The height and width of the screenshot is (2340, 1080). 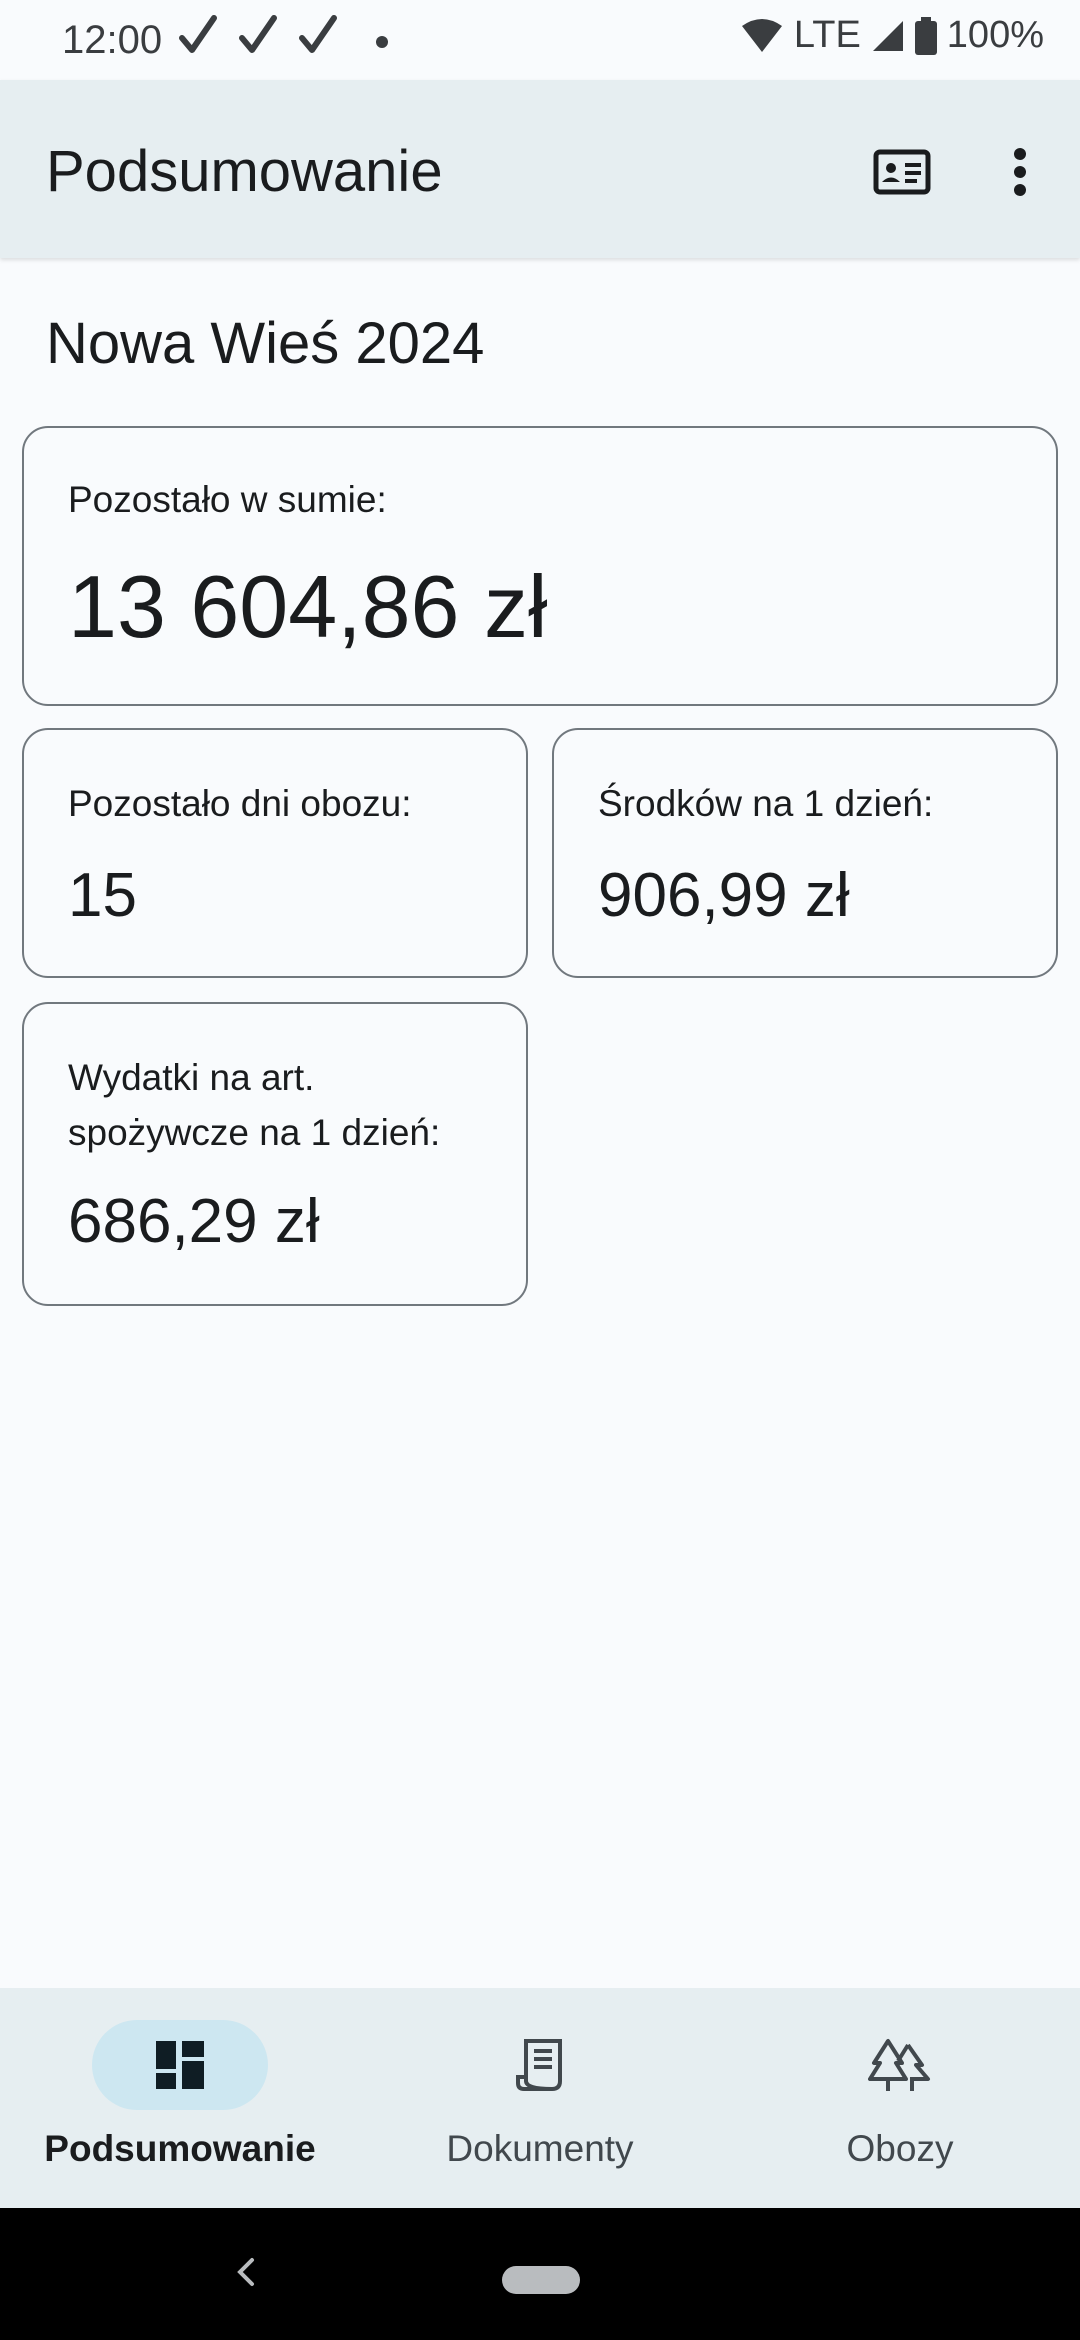 What do you see at coordinates (541, 2280) in the screenshot?
I see `home-handle` at bounding box center [541, 2280].